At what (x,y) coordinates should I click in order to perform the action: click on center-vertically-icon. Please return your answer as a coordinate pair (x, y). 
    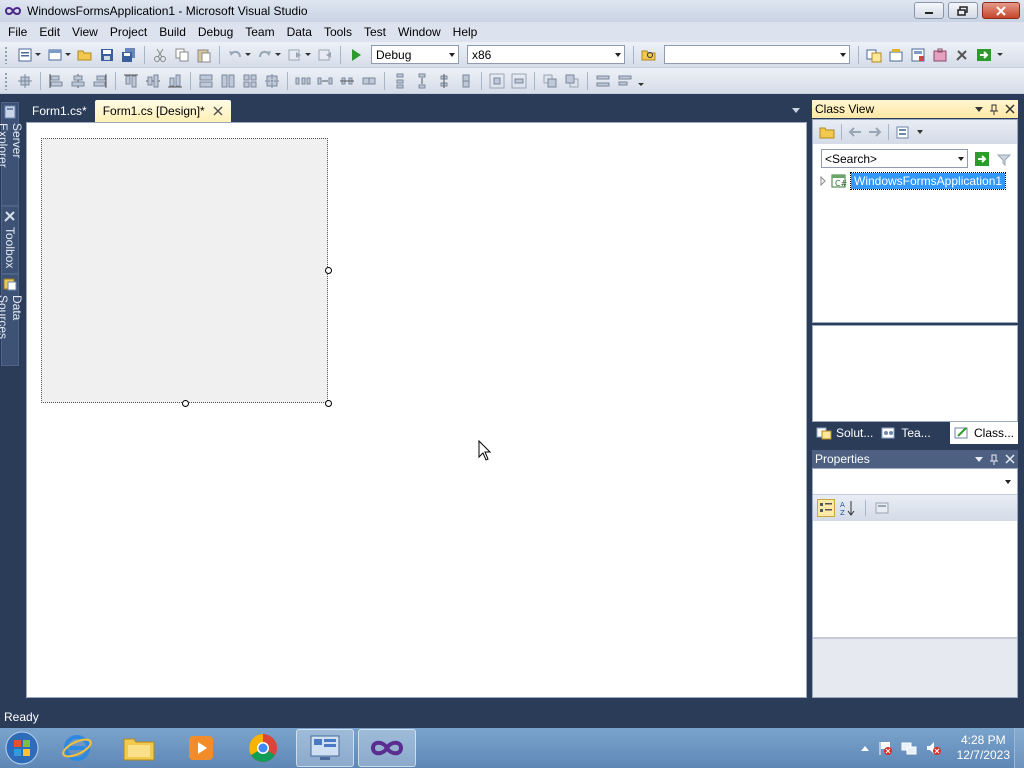
    Looking at the image, I should click on (519, 81).